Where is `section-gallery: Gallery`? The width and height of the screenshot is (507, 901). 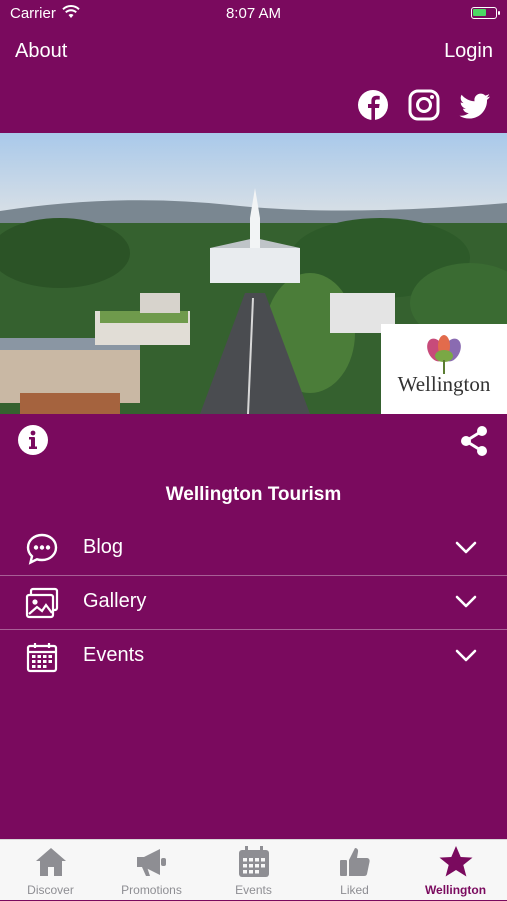 section-gallery: Gallery is located at coordinates (253, 603).